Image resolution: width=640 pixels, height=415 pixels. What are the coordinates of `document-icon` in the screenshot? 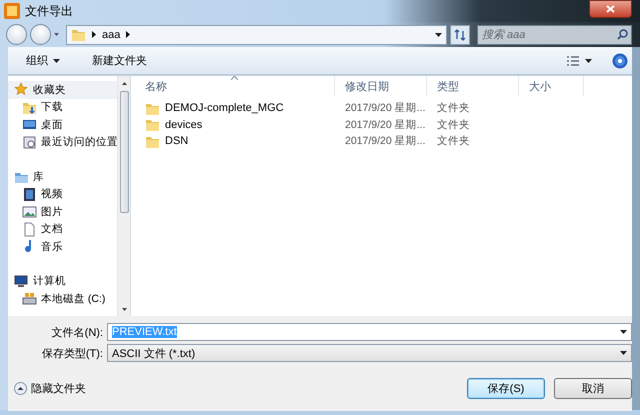 It's located at (29, 229).